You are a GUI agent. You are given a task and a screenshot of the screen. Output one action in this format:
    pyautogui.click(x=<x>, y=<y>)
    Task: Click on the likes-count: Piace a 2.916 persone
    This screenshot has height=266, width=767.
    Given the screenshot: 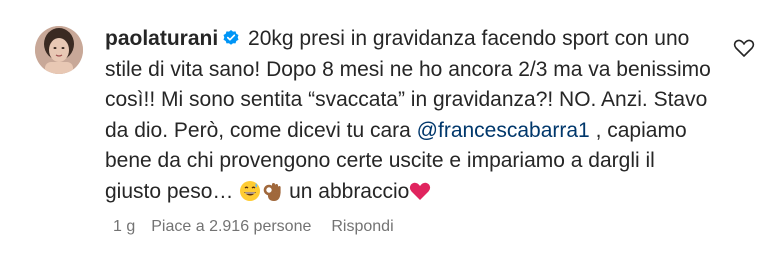 What is the action you would take?
    pyautogui.click(x=231, y=227)
    